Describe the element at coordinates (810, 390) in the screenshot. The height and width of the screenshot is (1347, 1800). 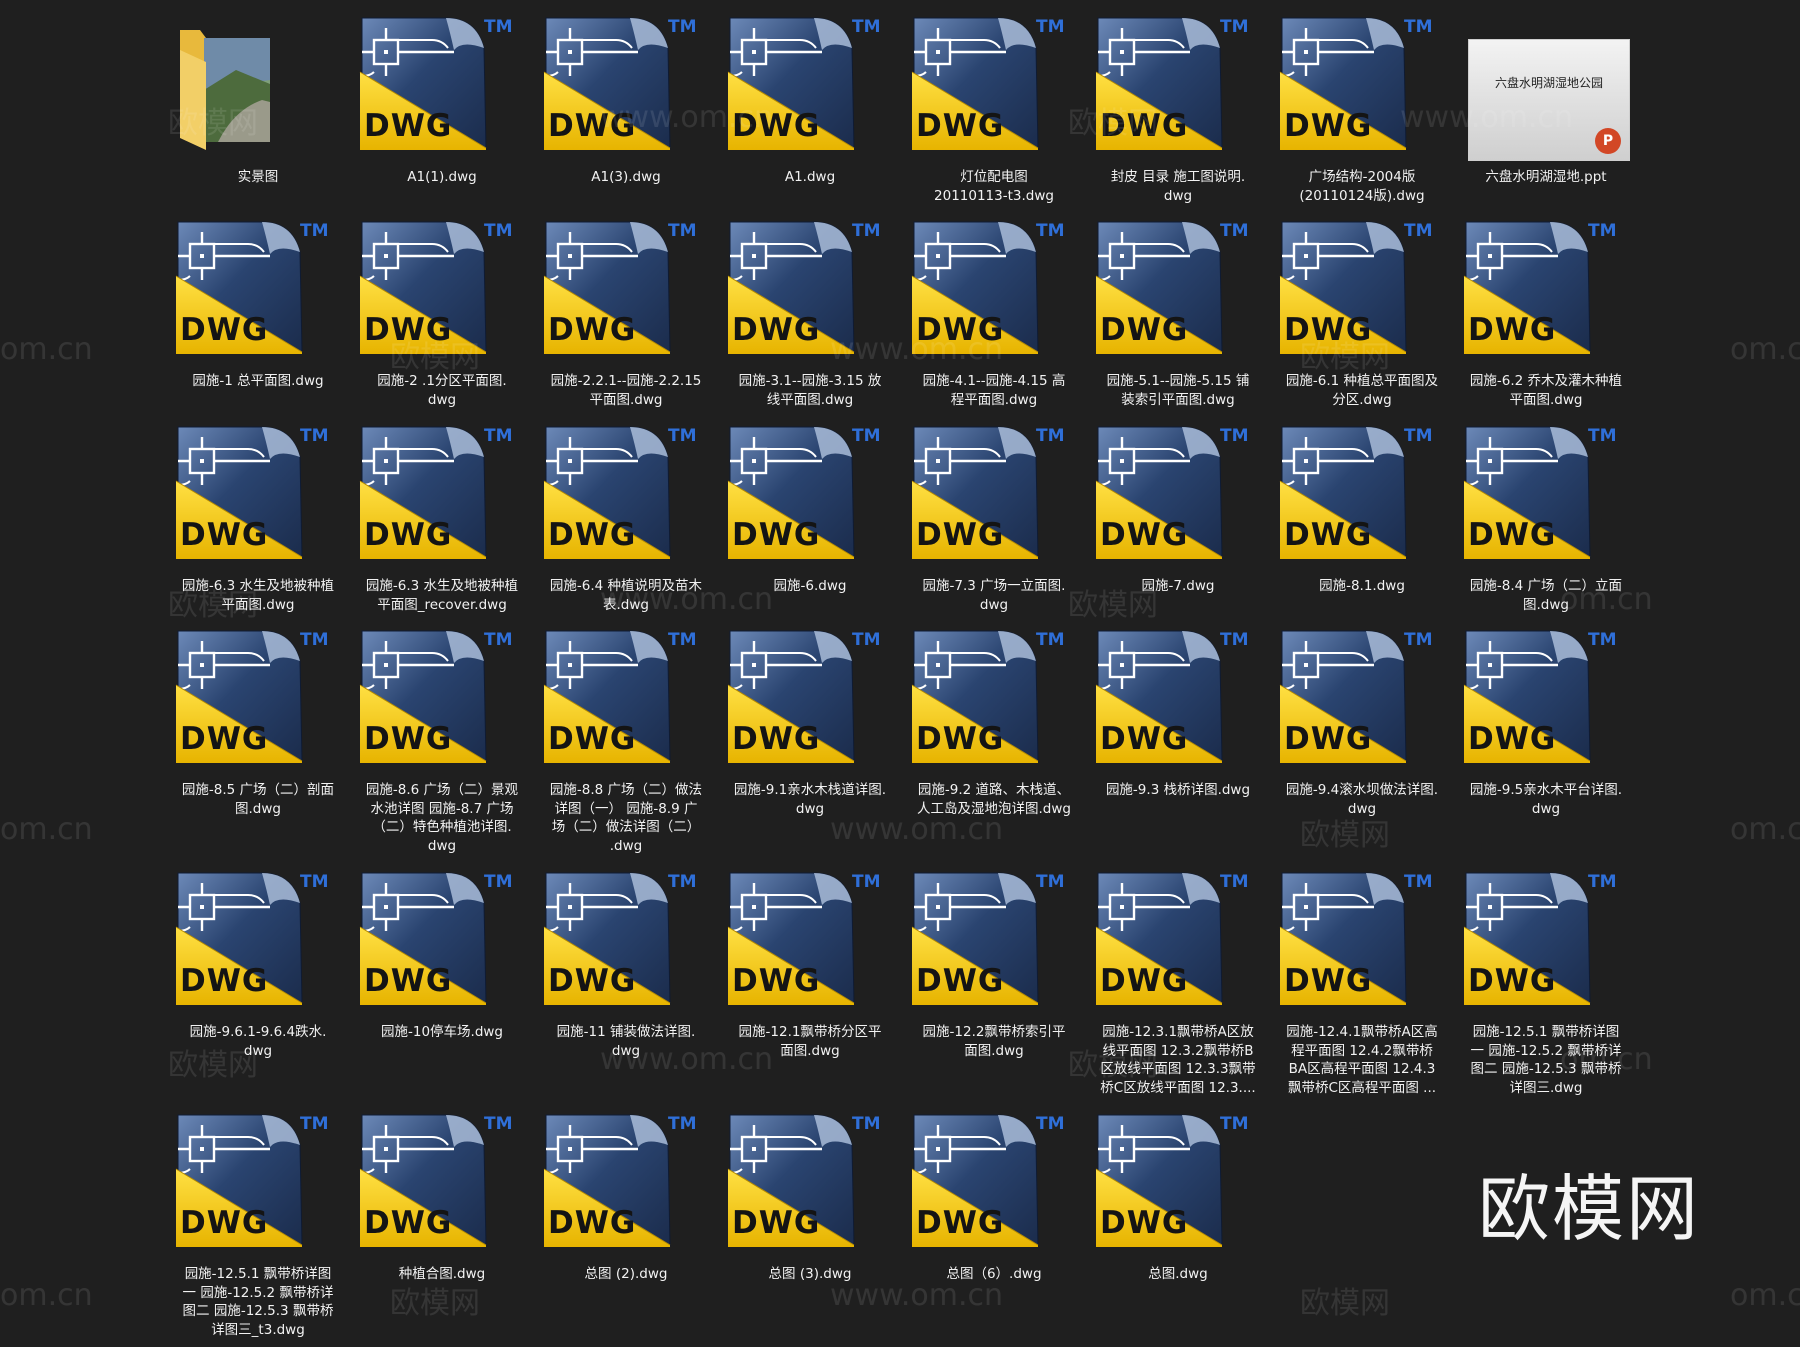
I see `file-name: 园施-3.1--园施-3.15 放 线平面图.dwg` at that location.